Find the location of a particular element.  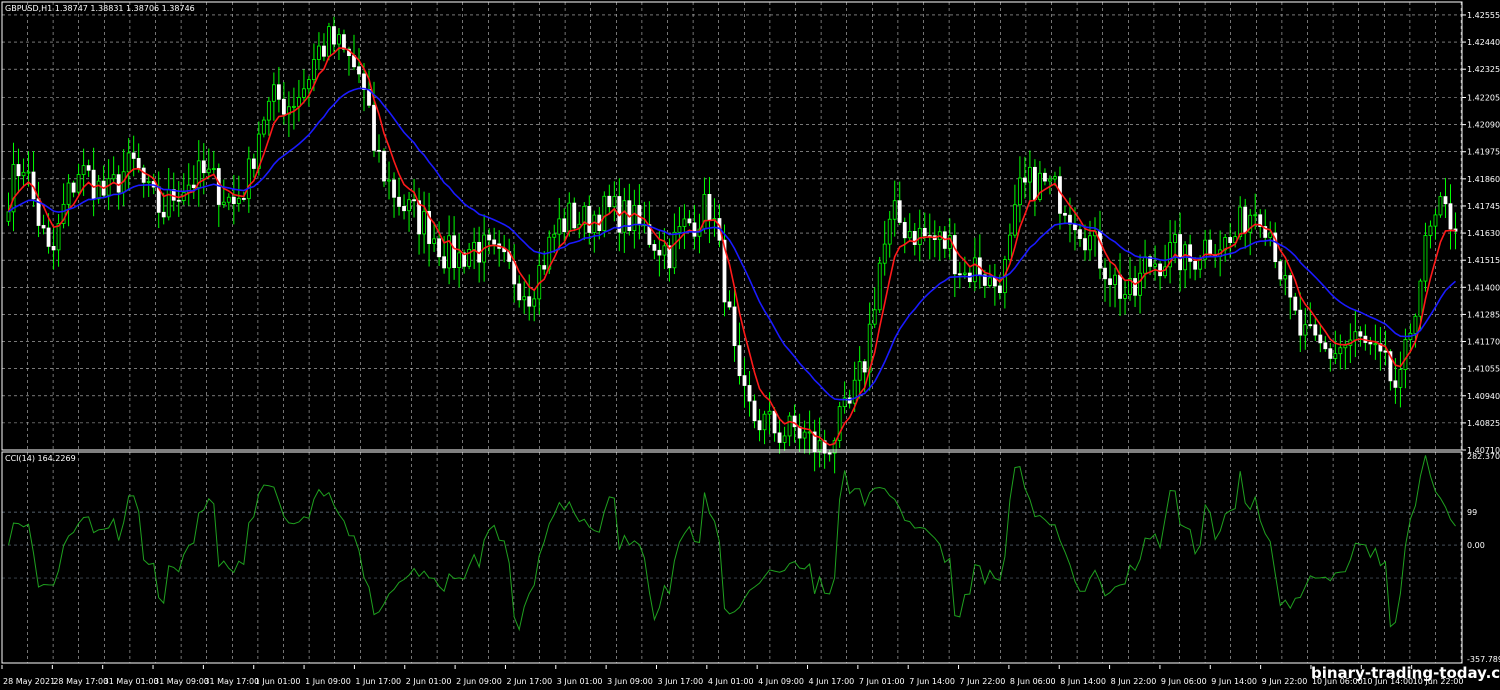

price-tick-label: 1.41860 is located at coordinates (1483, 179).